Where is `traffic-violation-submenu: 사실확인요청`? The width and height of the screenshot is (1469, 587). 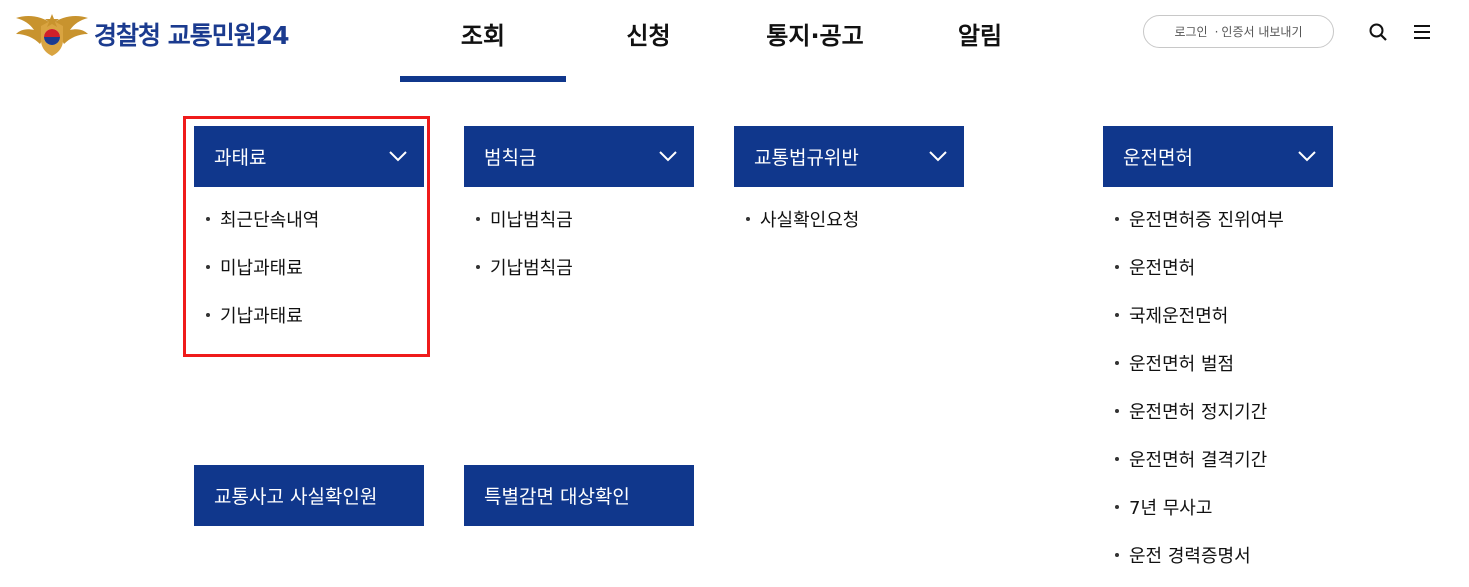
traffic-violation-submenu: 사실확인요청 is located at coordinates (796, 227).